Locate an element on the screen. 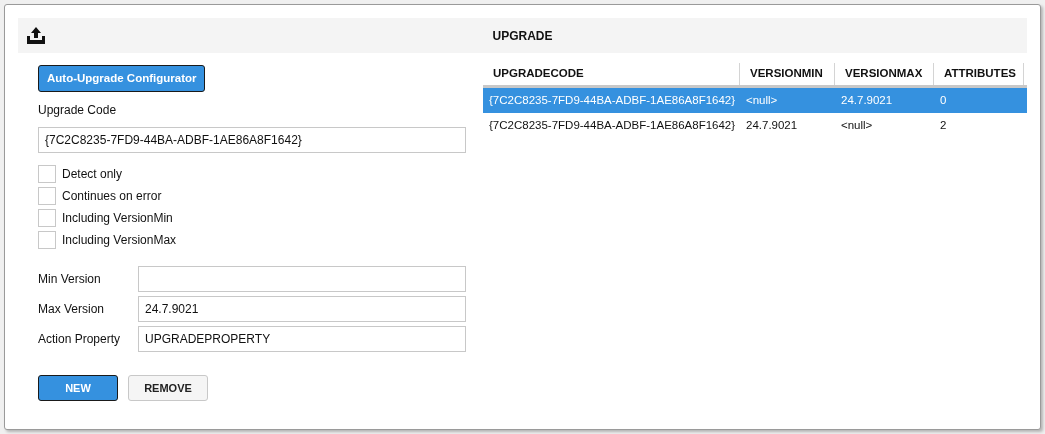 The image size is (1045, 434). column-header: VERSIONMAX is located at coordinates (884, 74).